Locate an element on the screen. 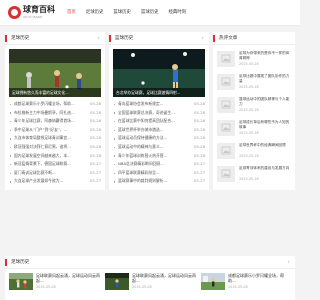 The height and width of the screenshot is (300, 320). site-logo: 球育百科 QIUYU BAIKE is located at coordinates (32, 13).